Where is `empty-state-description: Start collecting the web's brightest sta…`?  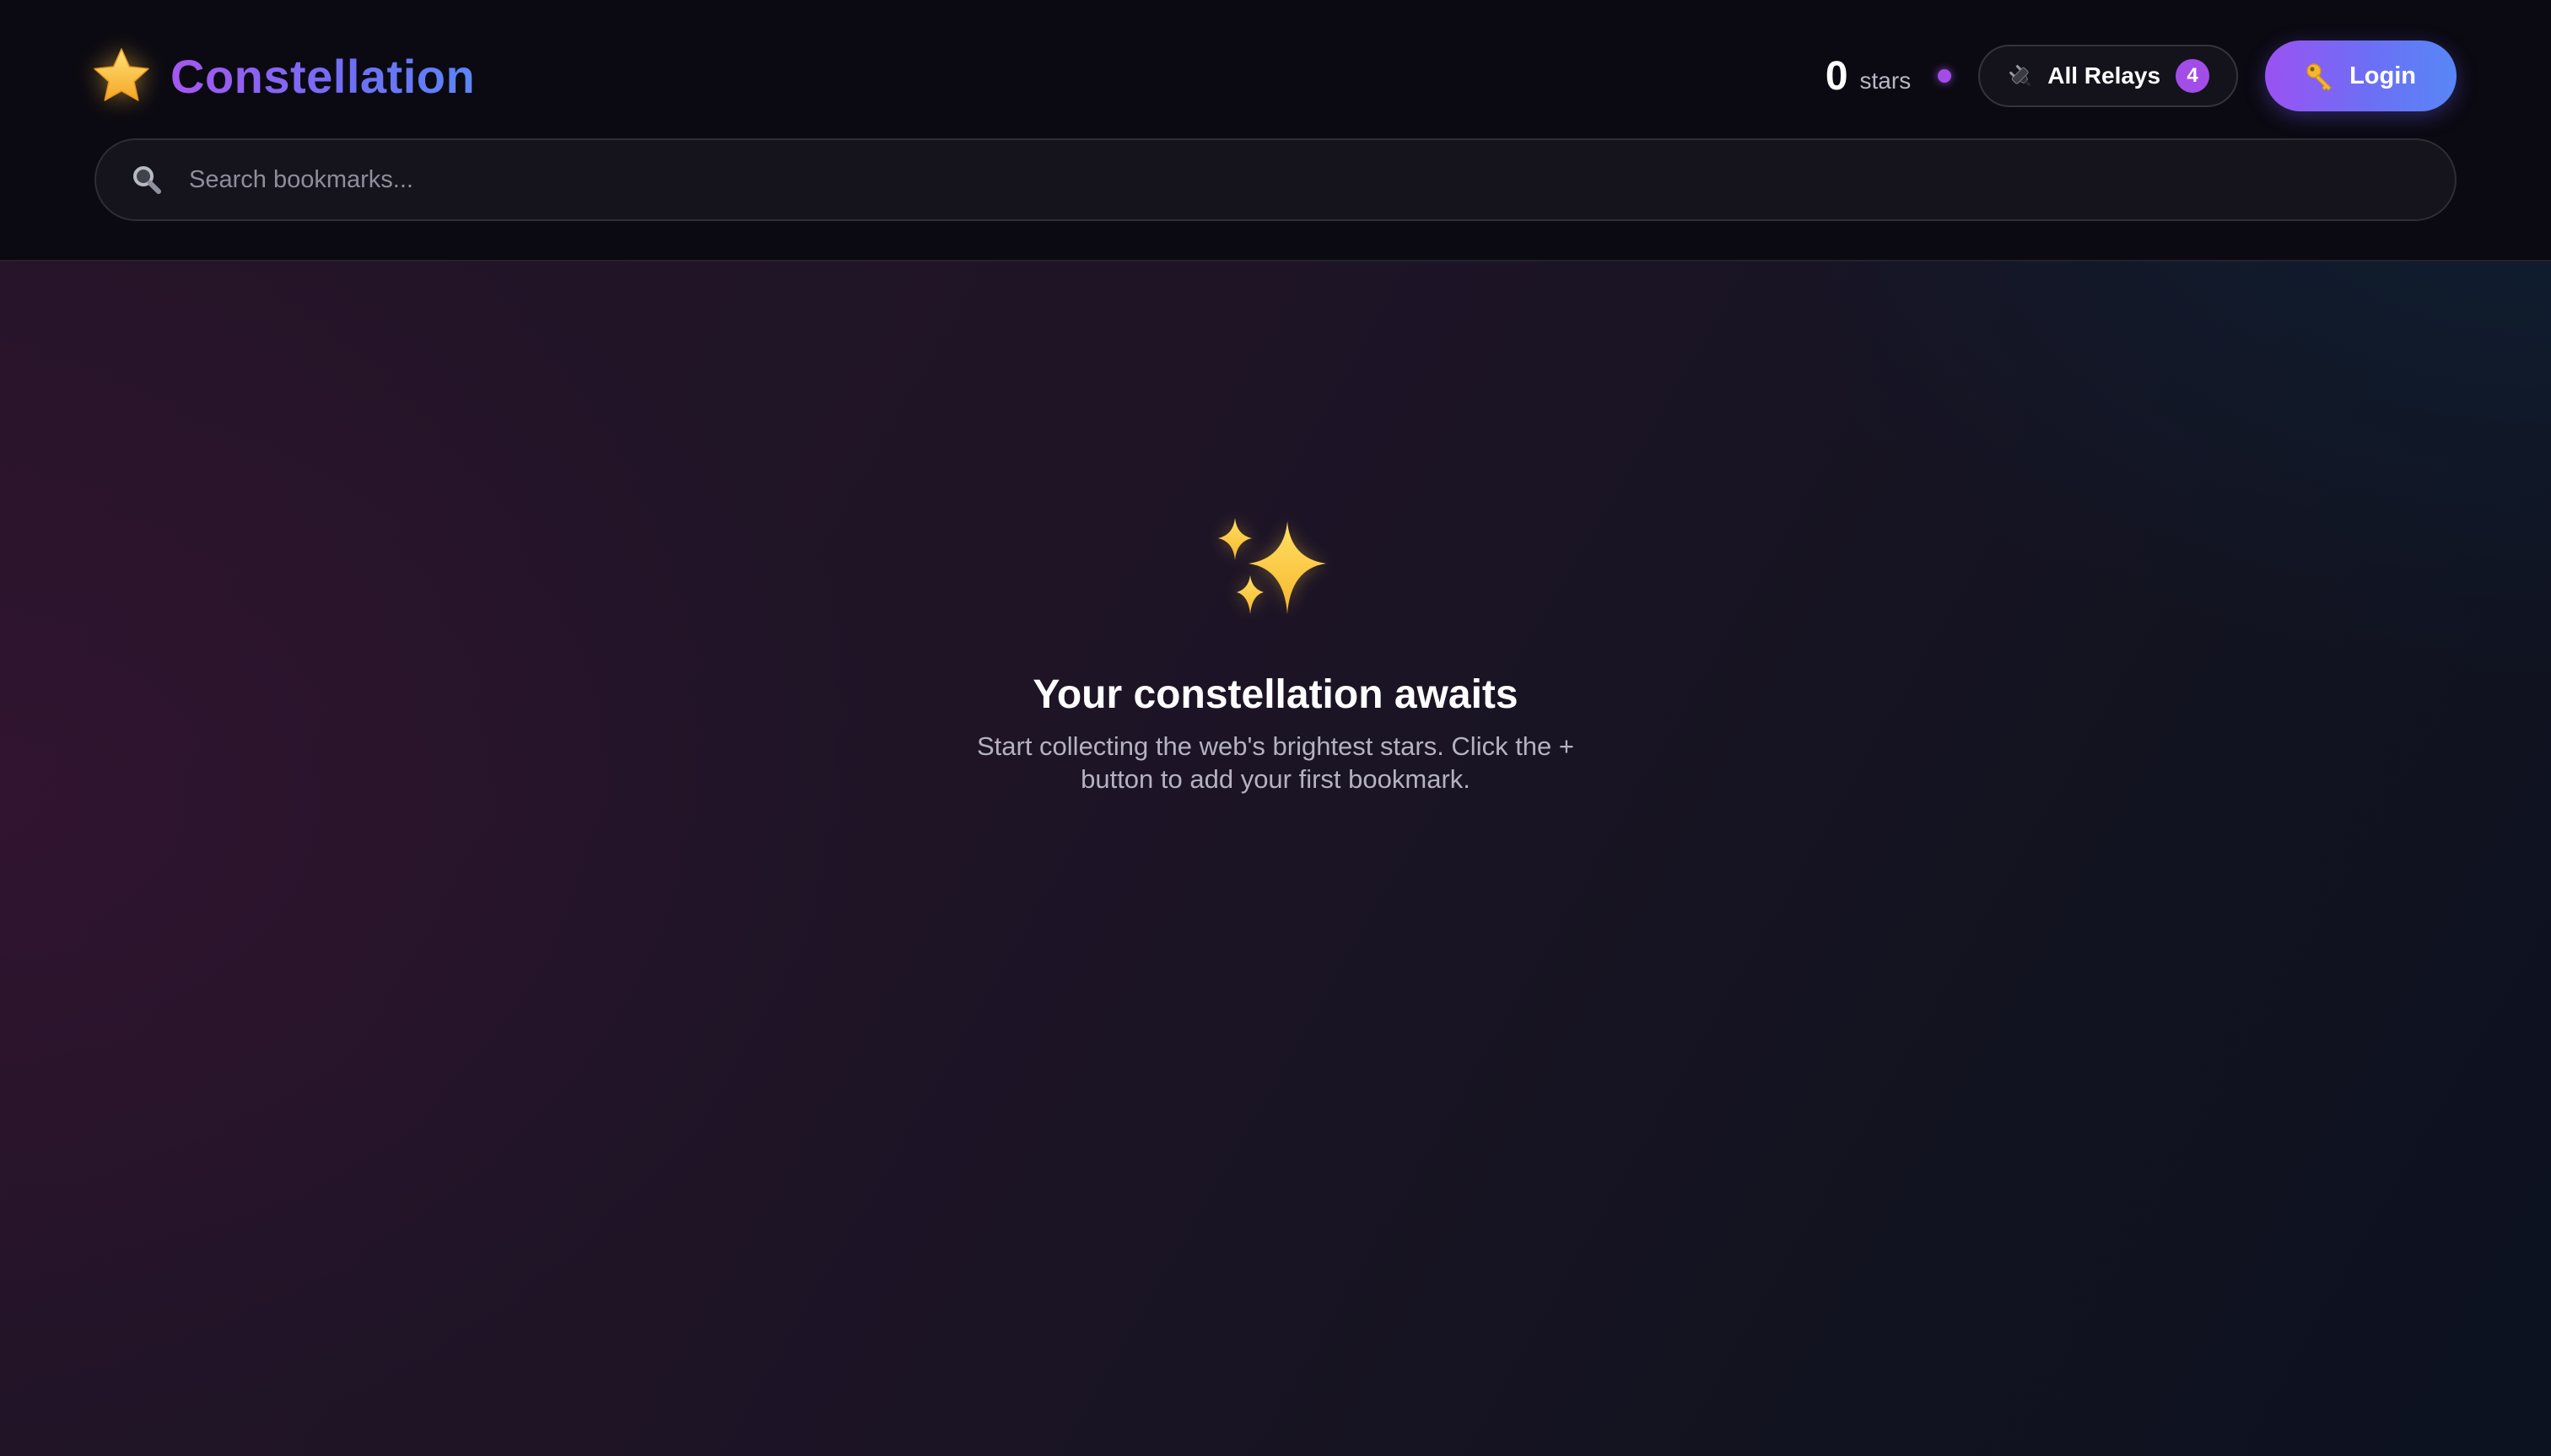 empty-state-description: Start collecting the web's brightest sta… is located at coordinates (1275, 762).